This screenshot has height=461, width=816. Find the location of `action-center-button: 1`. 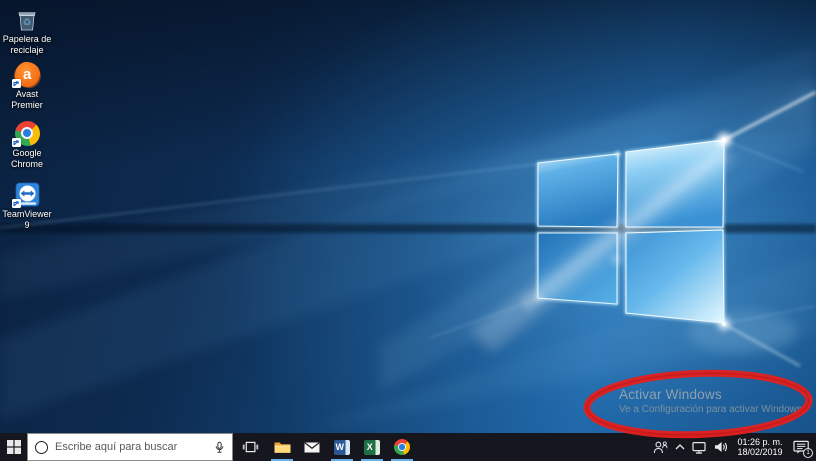

action-center-button: 1 is located at coordinates (801, 447).